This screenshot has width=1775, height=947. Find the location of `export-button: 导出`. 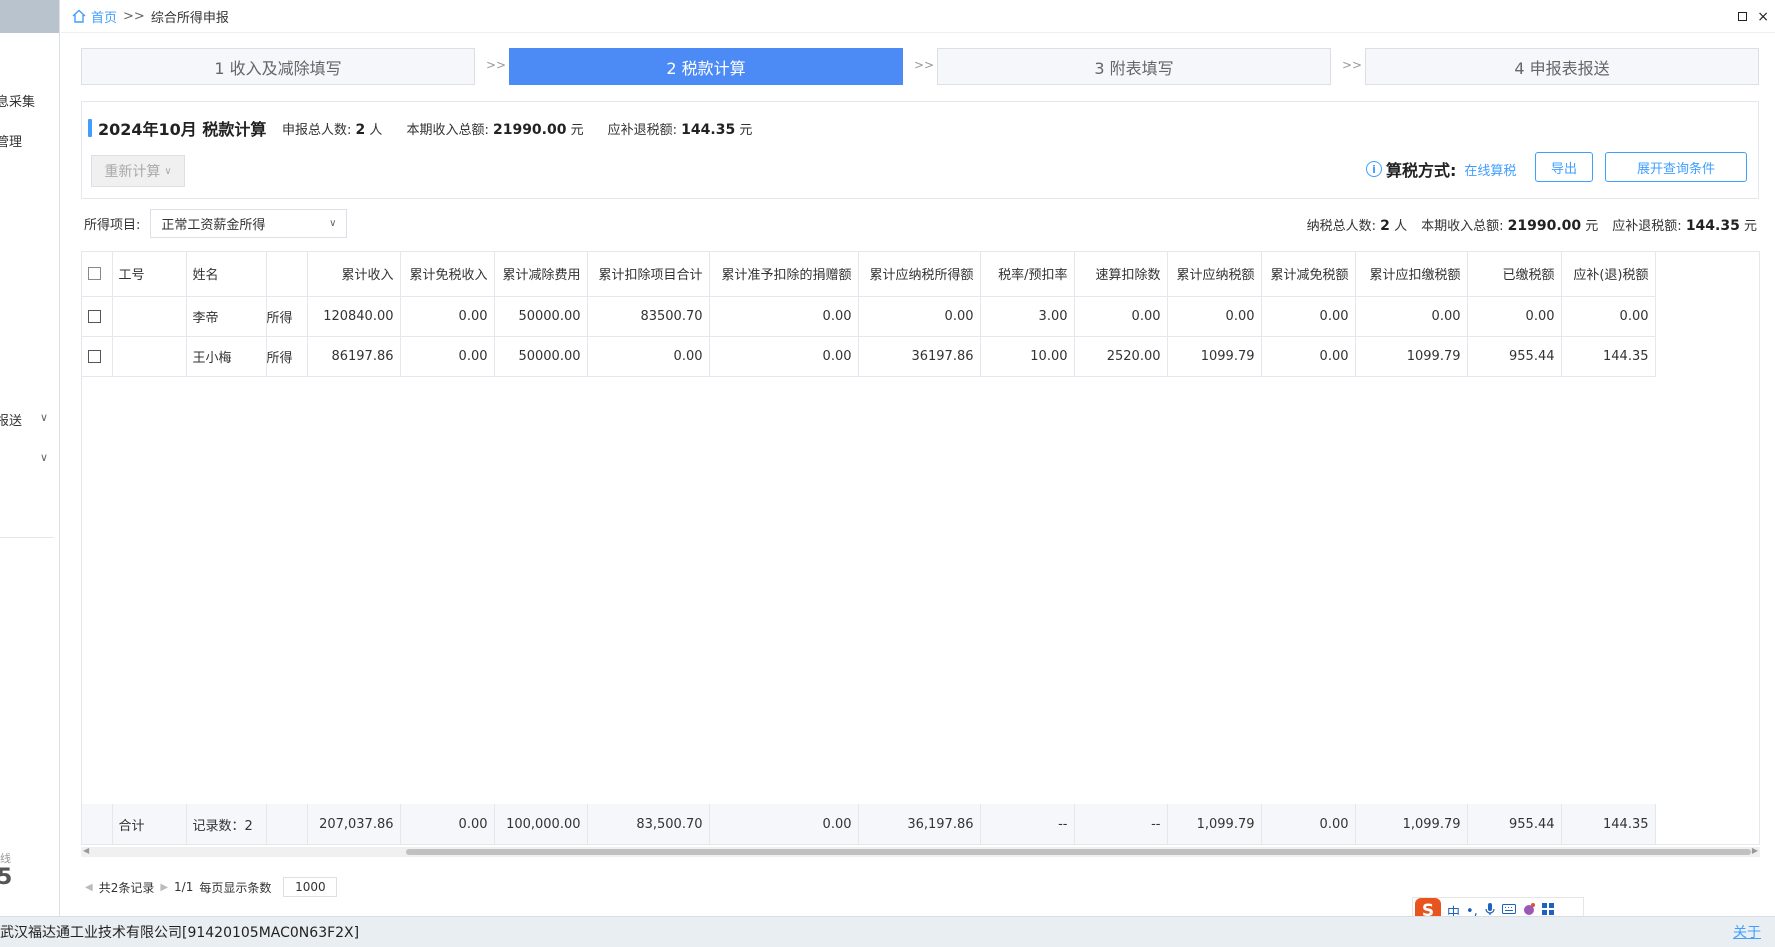

export-button: 导出 is located at coordinates (1564, 167).